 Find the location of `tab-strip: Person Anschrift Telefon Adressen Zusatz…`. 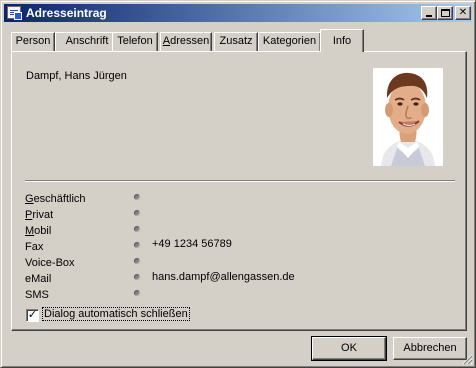

tab-strip: Person Anschrift Telefon Adressen Zusatz… is located at coordinates (241, 40).